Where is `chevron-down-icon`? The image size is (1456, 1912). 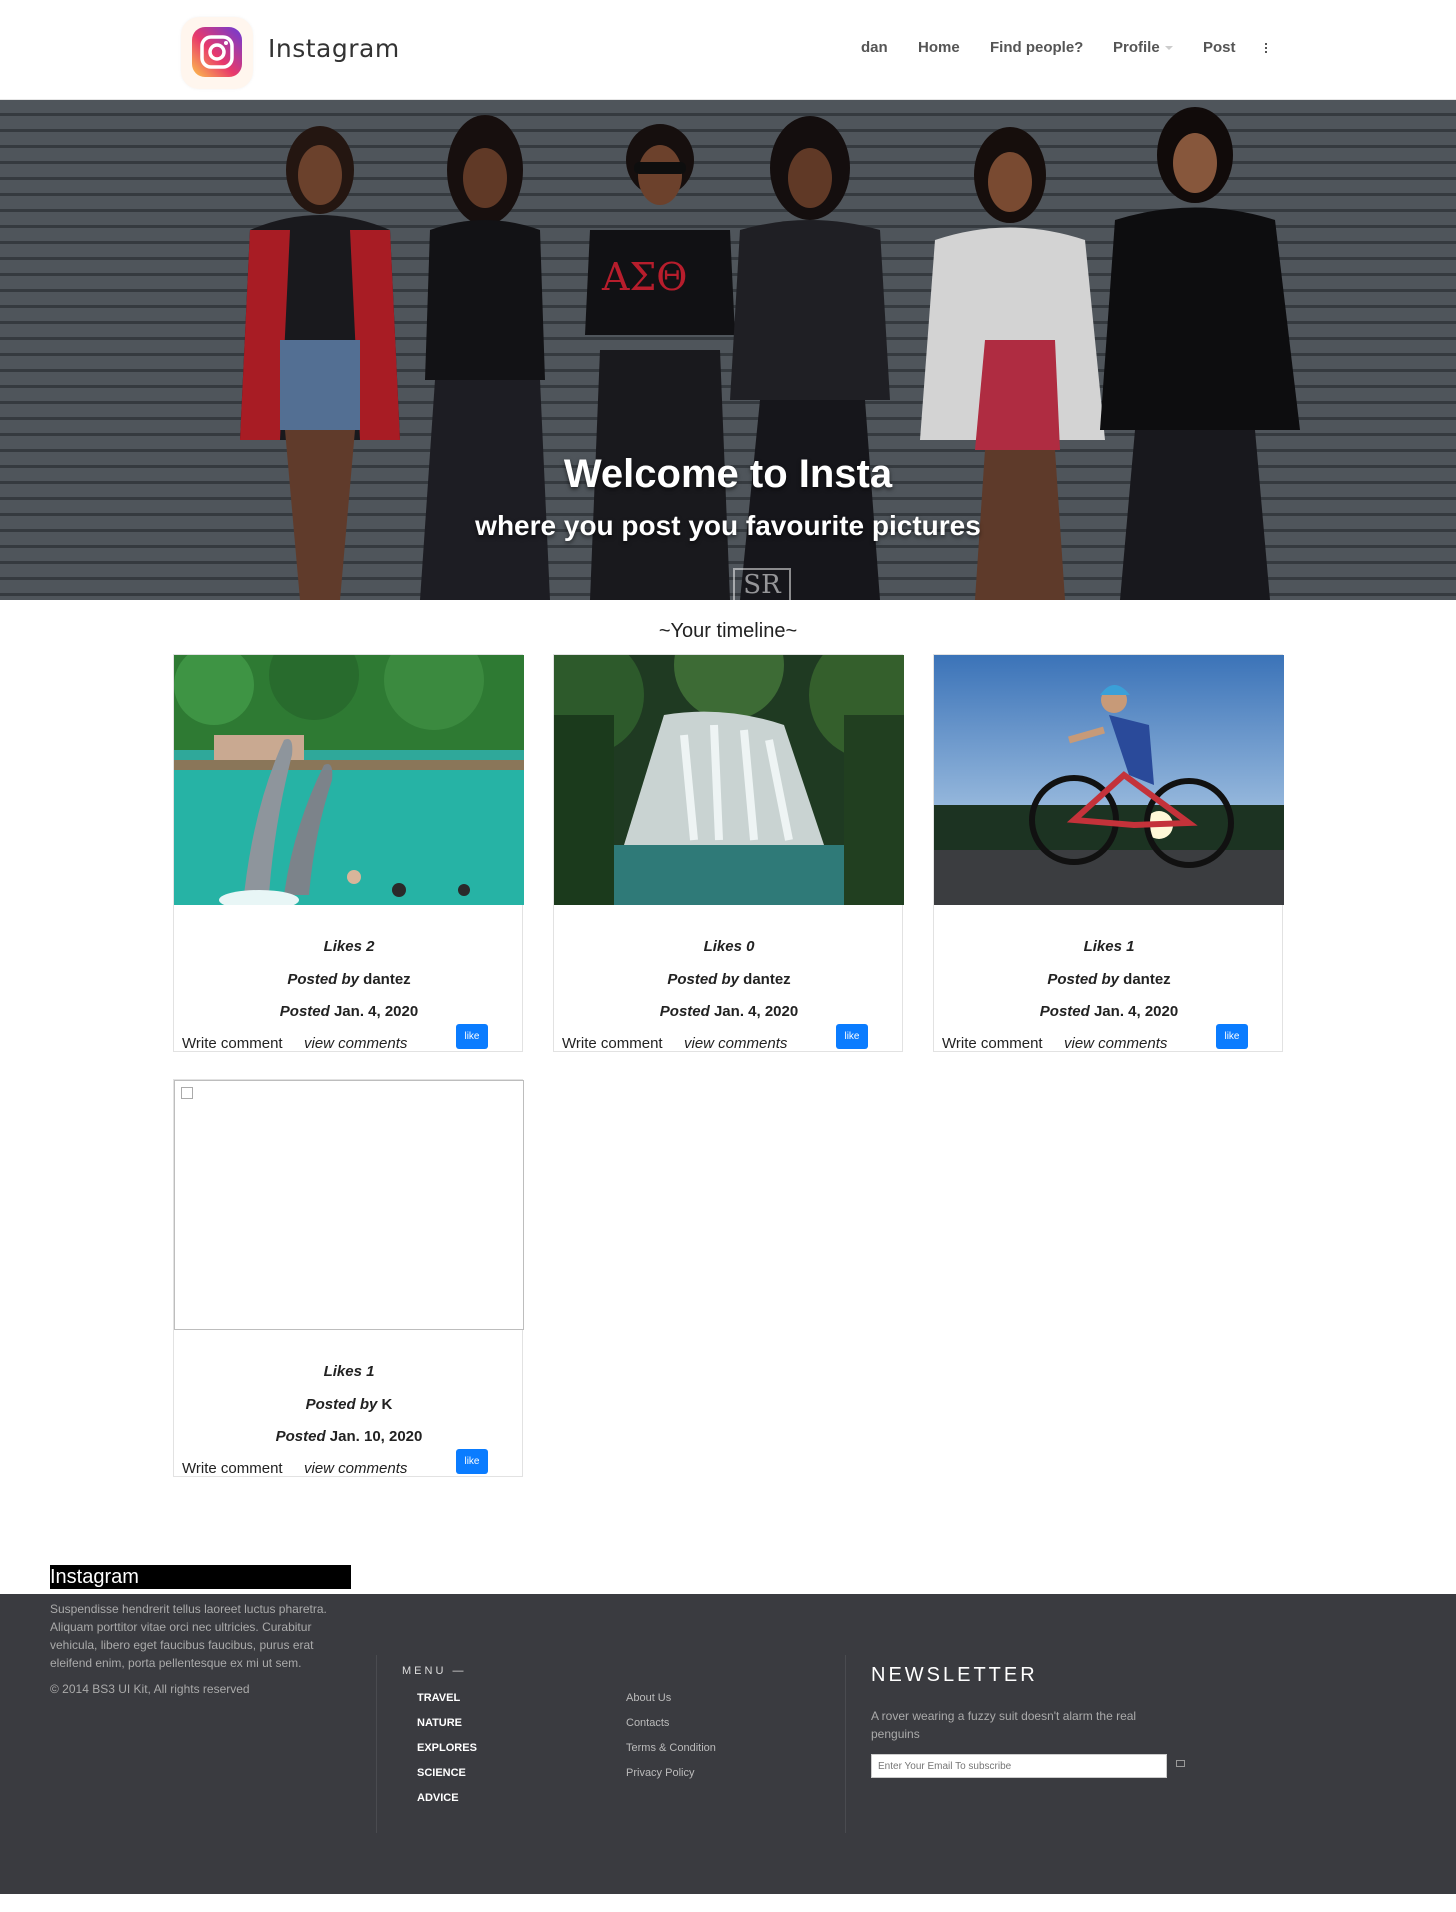
chevron-down-icon is located at coordinates (1168, 48).